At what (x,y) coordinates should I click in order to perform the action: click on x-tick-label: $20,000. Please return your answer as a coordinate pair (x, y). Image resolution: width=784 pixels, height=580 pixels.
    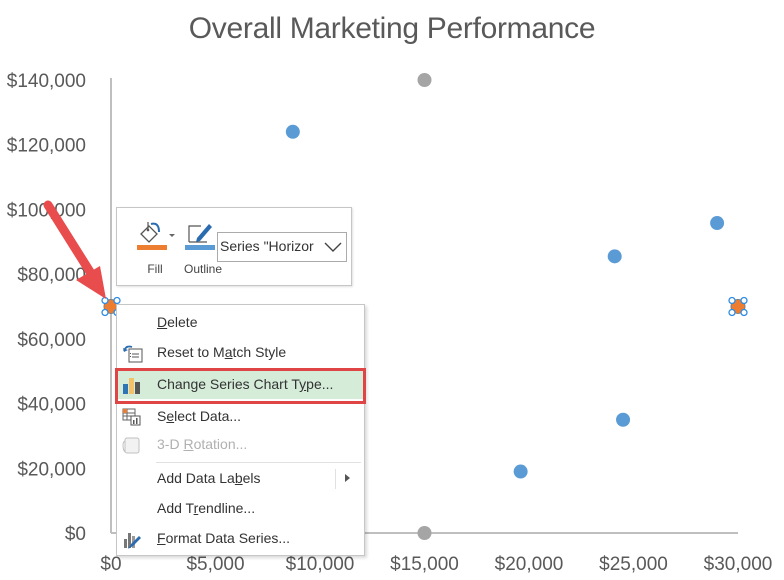
    Looking at the image, I should click on (529, 564).